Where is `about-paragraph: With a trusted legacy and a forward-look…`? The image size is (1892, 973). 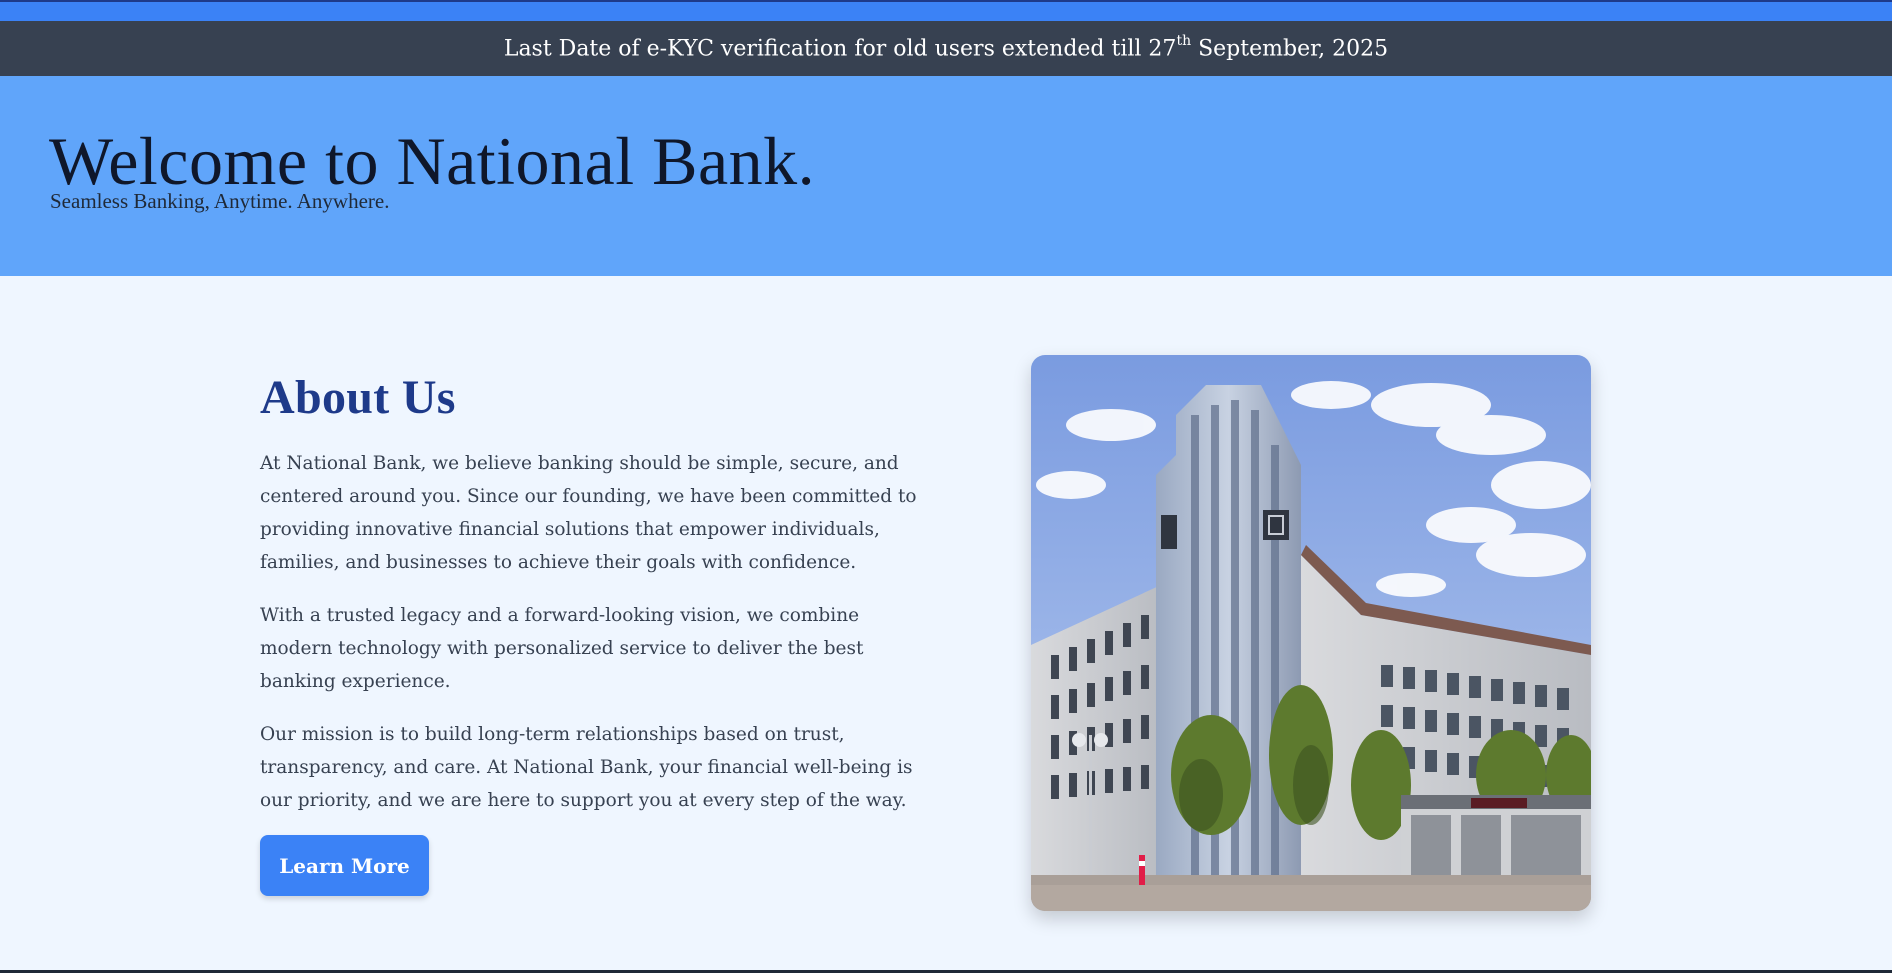
about-paragraph: With a trusted legacy and a forward-look… is located at coordinates (562, 648).